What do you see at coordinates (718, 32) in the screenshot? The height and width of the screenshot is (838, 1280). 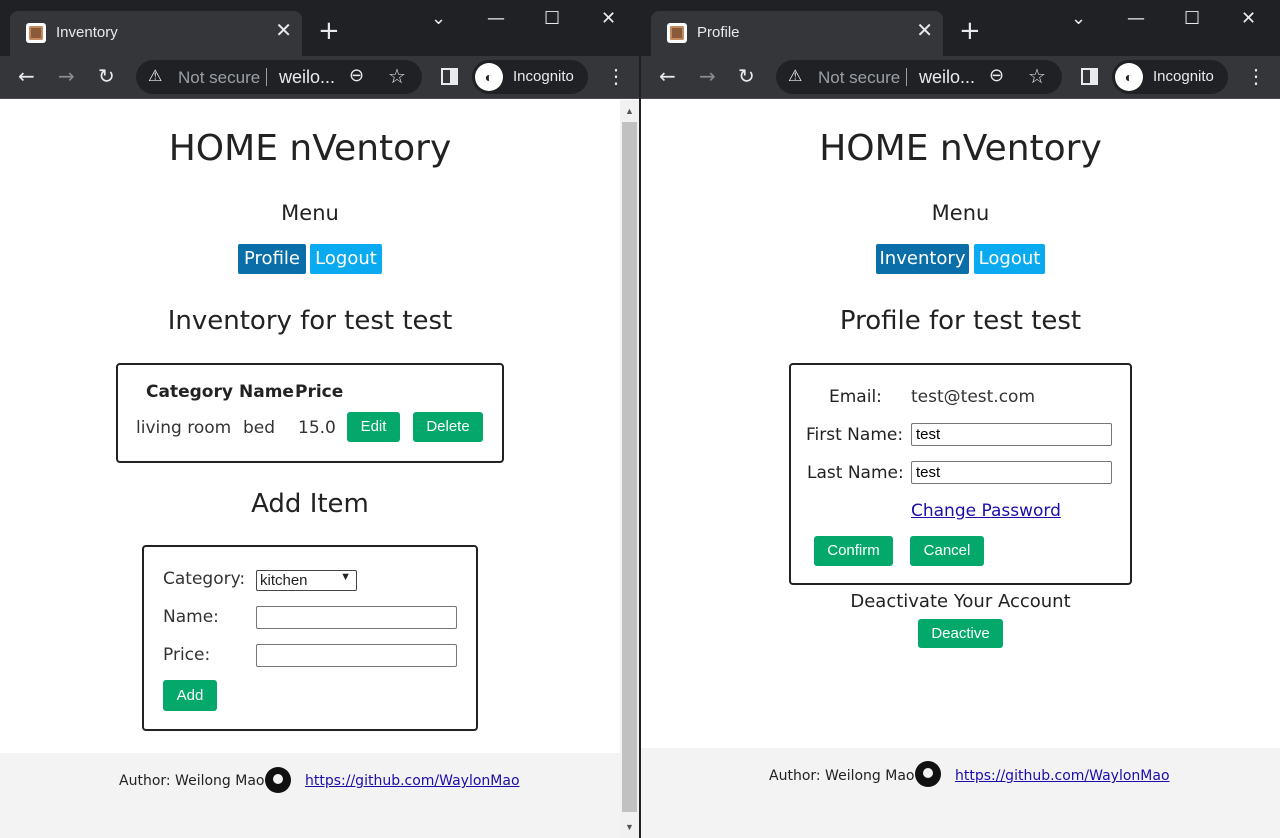 I see `tab-title: Profile` at bounding box center [718, 32].